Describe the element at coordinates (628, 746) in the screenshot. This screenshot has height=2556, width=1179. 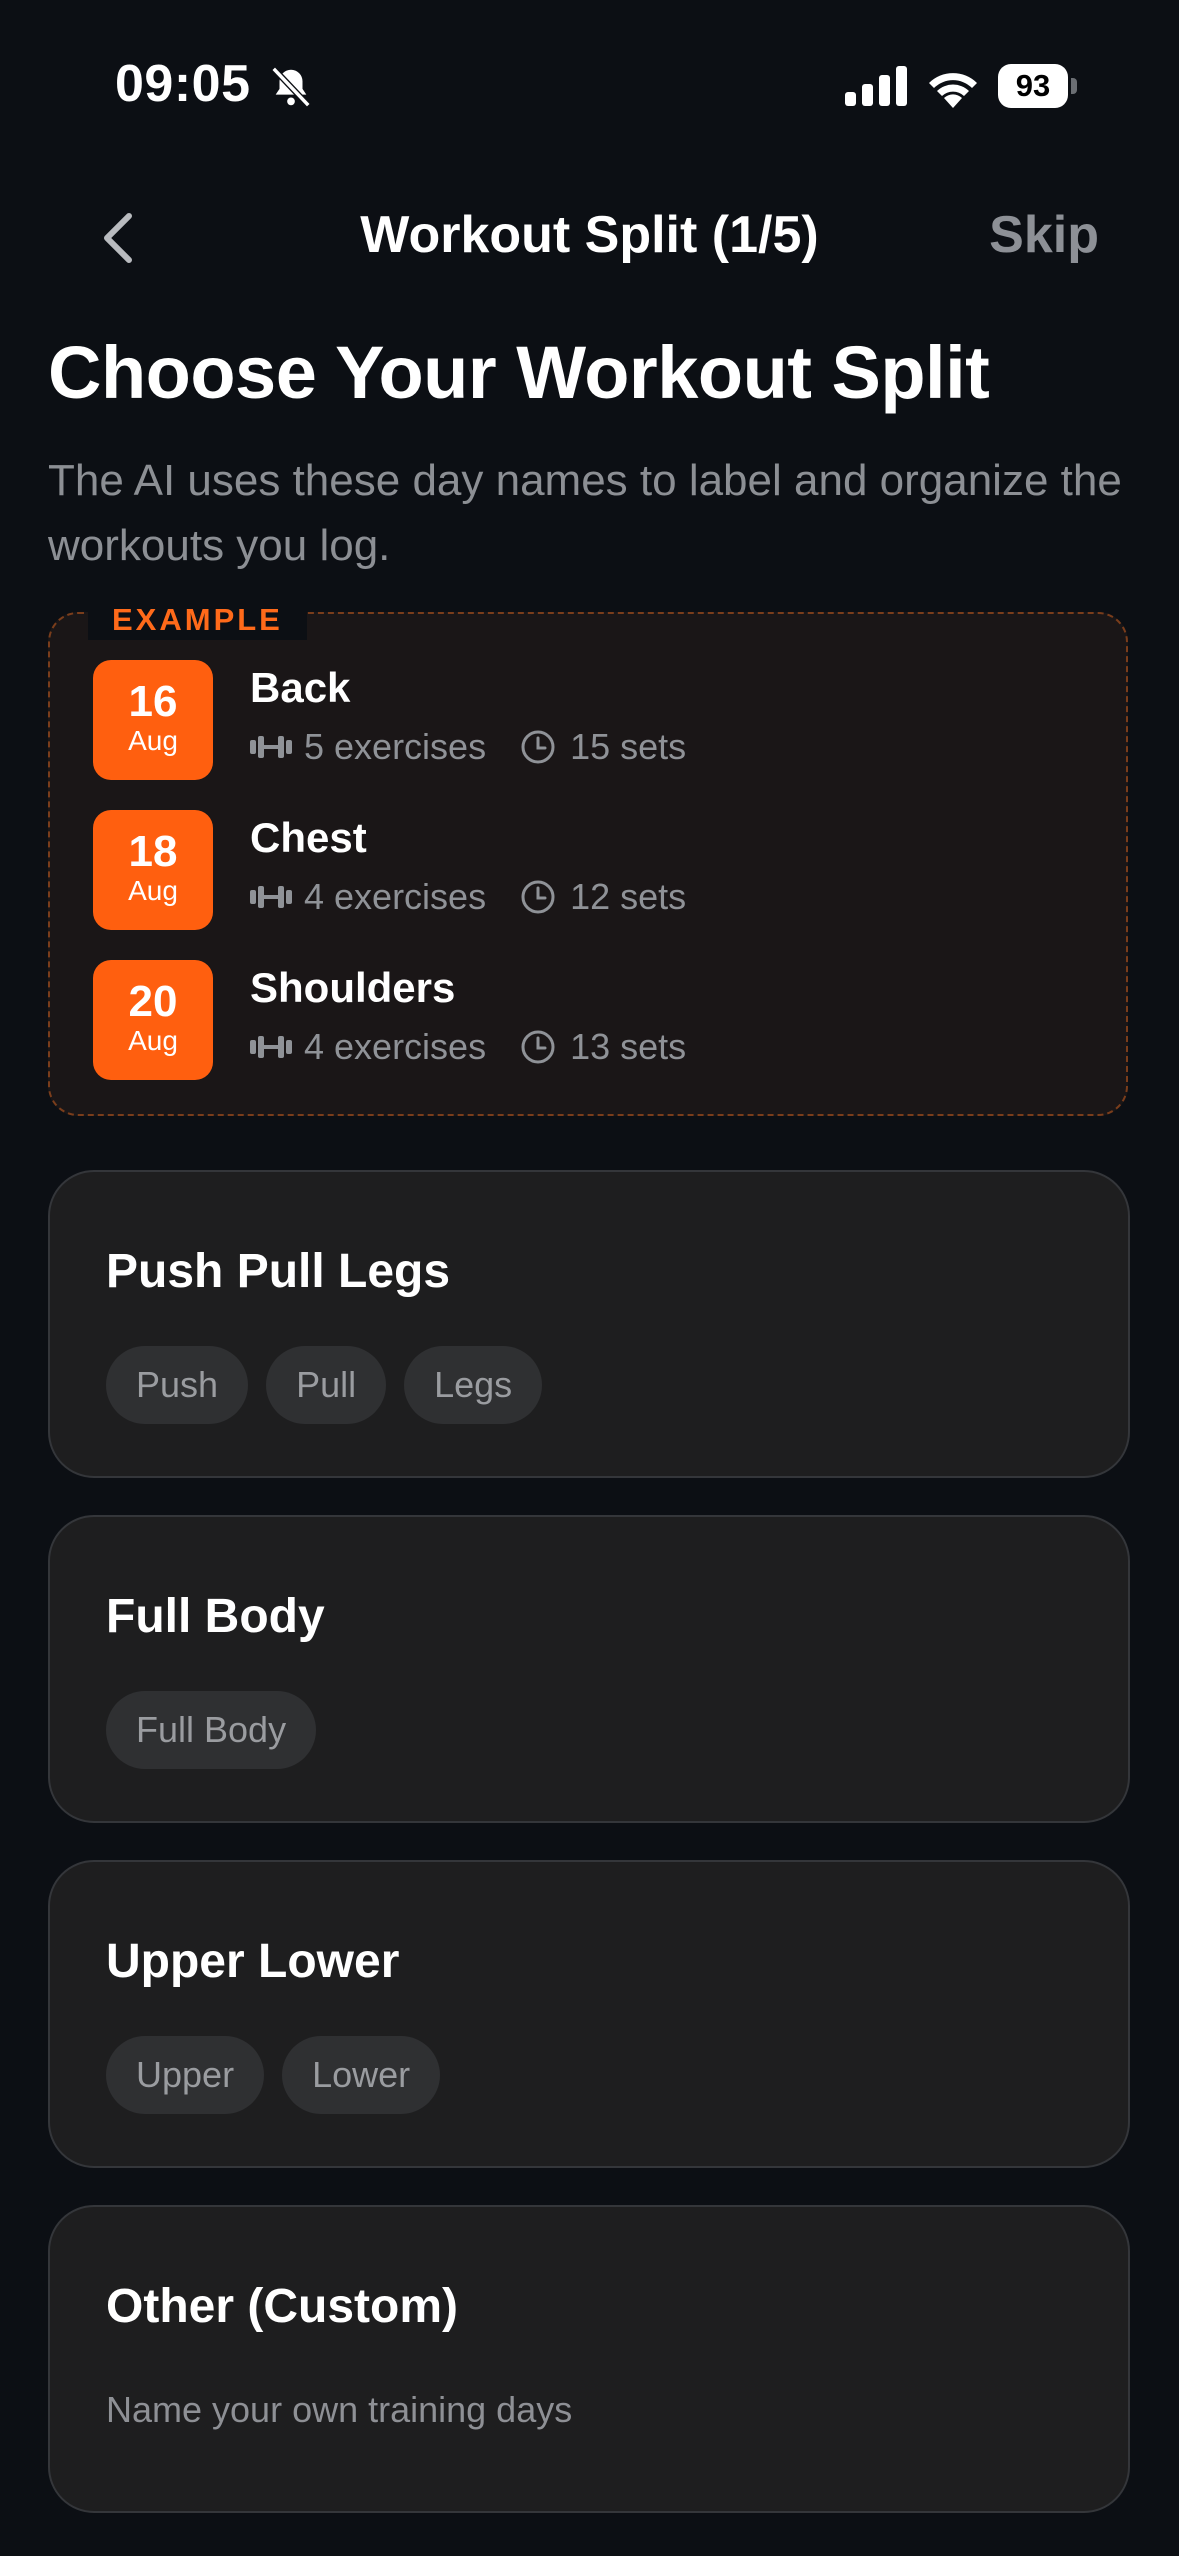
I see `set-count: 15 sets` at that location.